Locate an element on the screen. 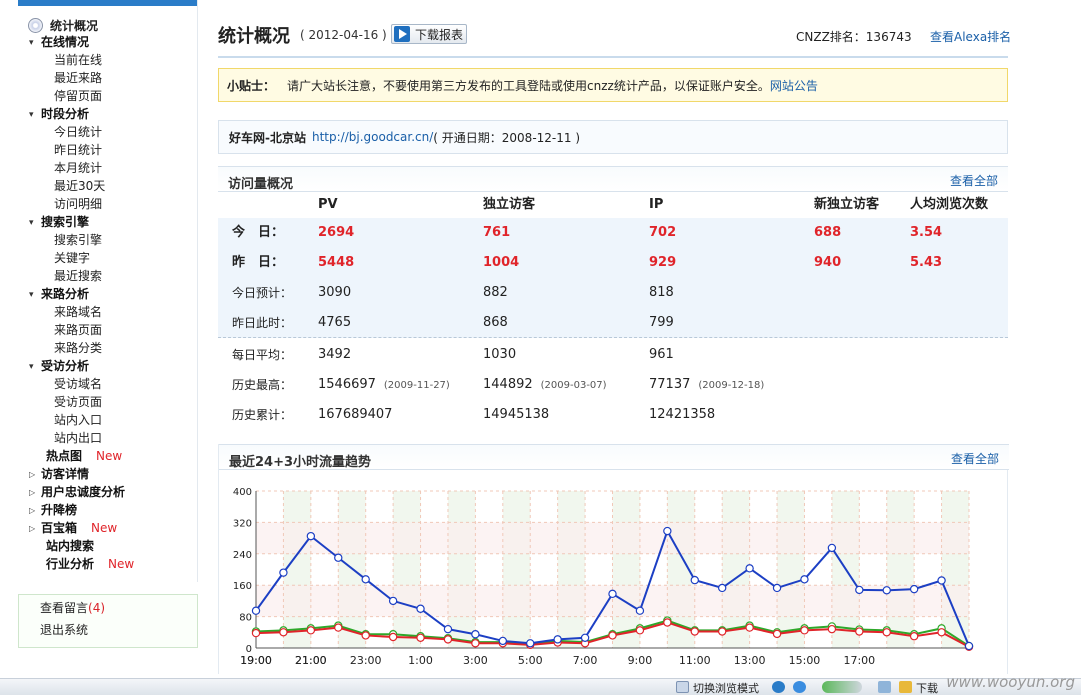  sidebar-group-loyalty: ▷ 用户忠诚度分析 is located at coordinates (77, 492).